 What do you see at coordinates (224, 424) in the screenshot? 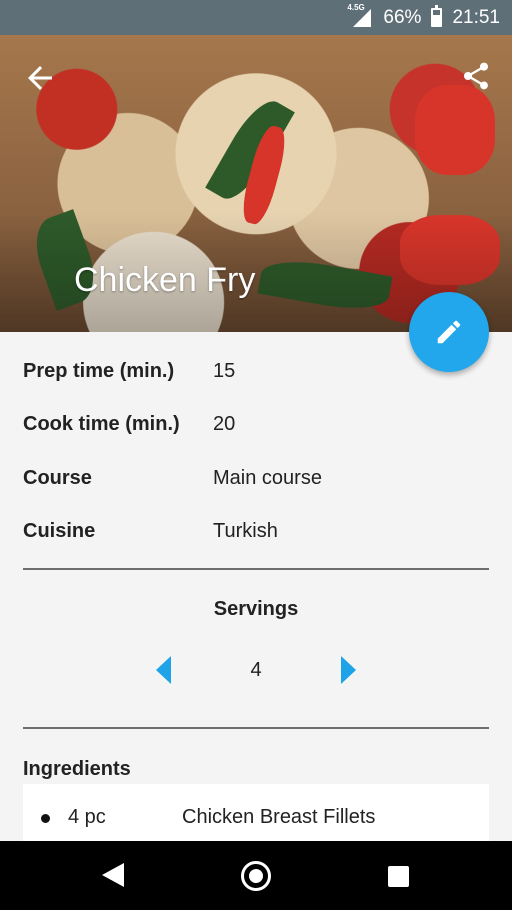
I see `detail-value: 20` at bounding box center [224, 424].